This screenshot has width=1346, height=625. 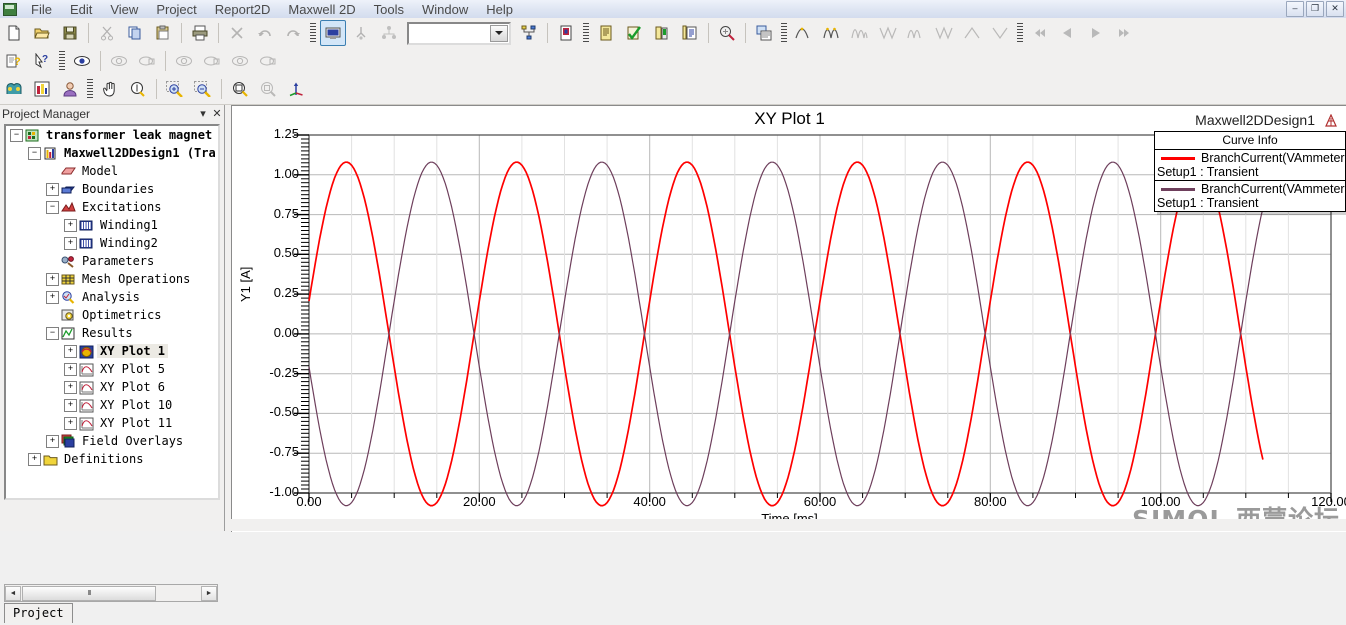 What do you see at coordinates (82, 61) in the screenshot?
I see `show-all-button` at bounding box center [82, 61].